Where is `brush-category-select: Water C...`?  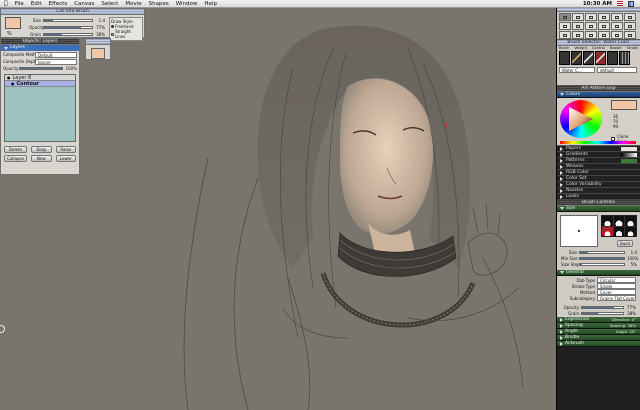 brush-category-select: Water C... is located at coordinates (577, 70).